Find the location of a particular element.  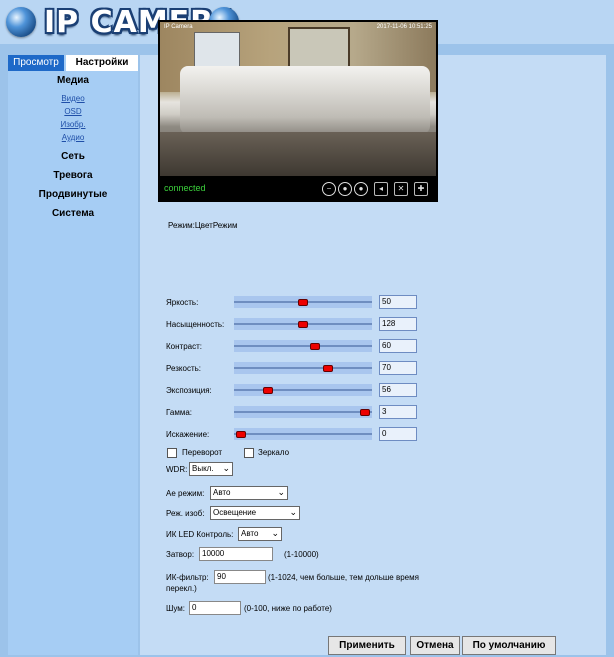

audio-icon: ◂ is located at coordinates (381, 189).